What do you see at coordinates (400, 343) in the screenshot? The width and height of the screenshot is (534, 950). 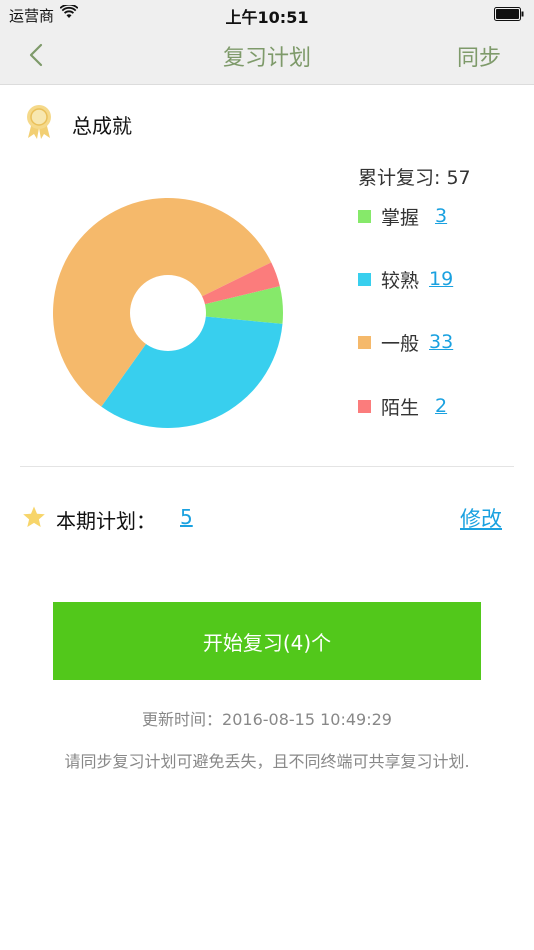 I see `legend-label: 一般` at bounding box center [400, 343].